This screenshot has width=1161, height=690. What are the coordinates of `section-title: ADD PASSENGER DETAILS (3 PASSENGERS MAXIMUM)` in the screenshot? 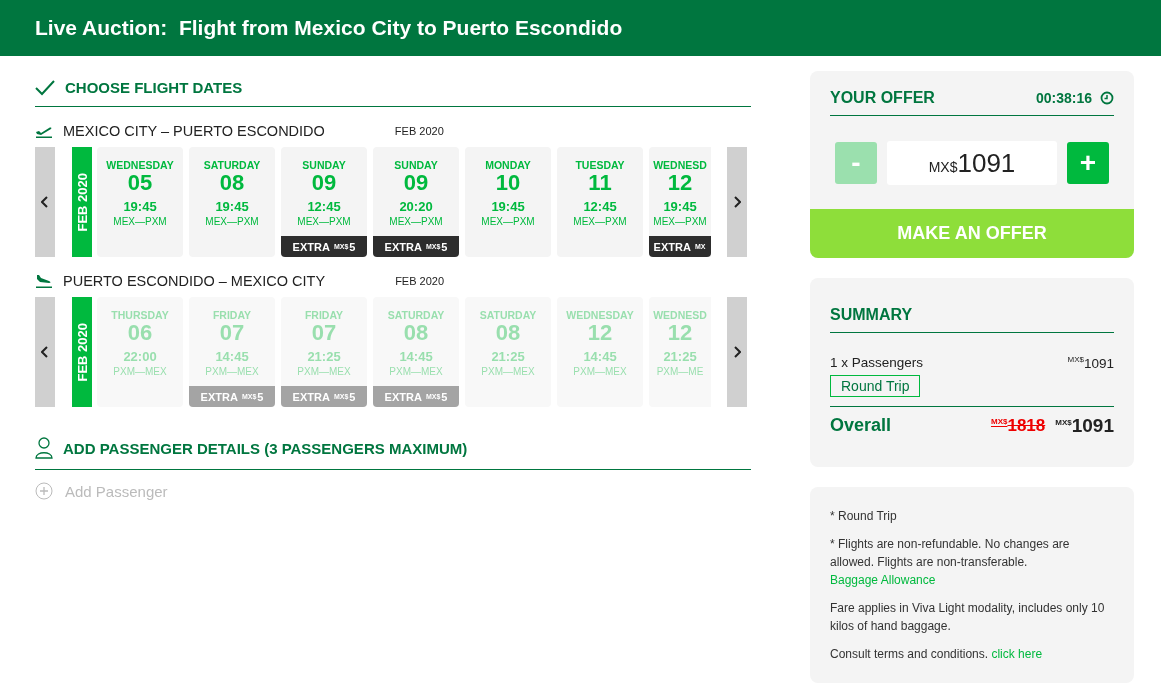 It's located at (265, 448).